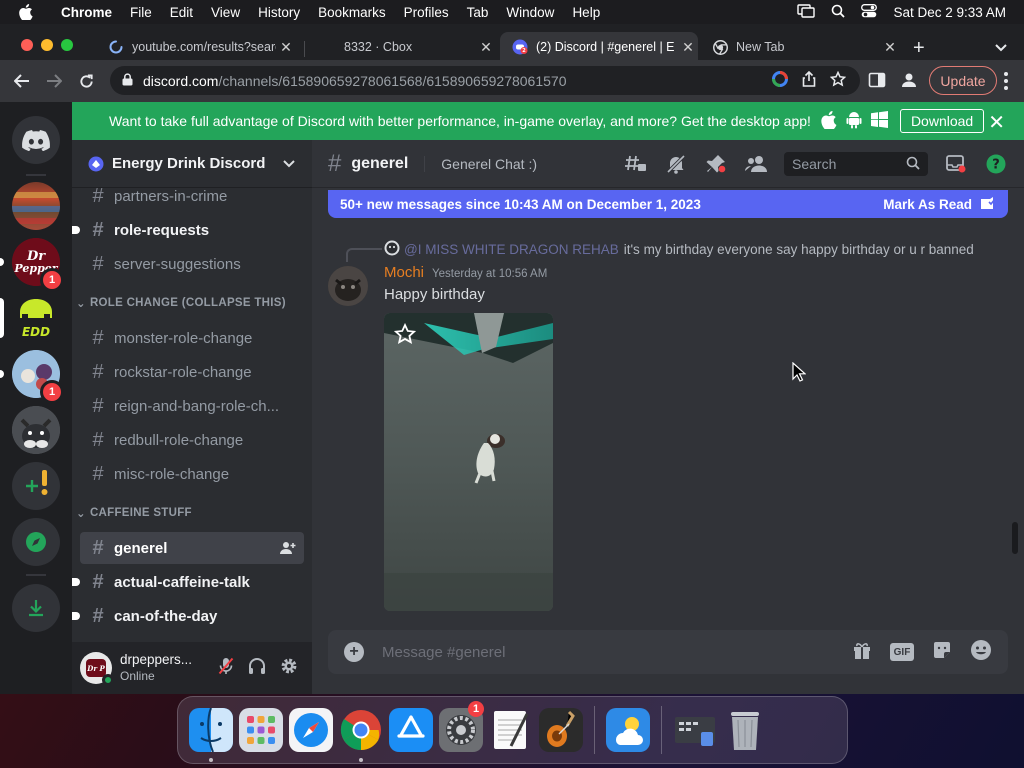  Describe the element at coordinates (668, 652) in the screenshot. I see `message-composer: + Message #generel GIF` at that location.